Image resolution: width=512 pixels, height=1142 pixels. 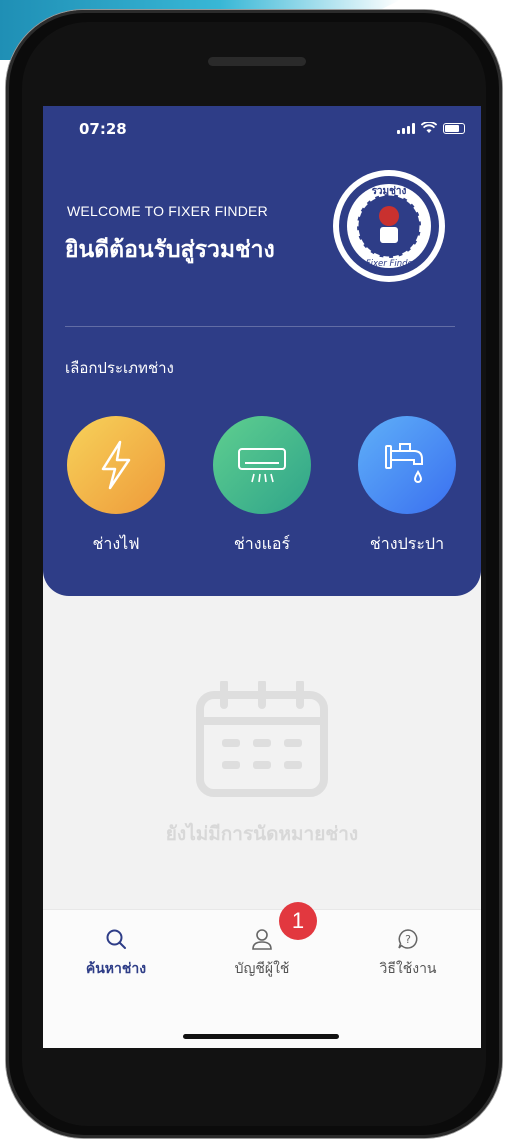 I want to click on notification-badge: 1, so click(x=298, y=921).